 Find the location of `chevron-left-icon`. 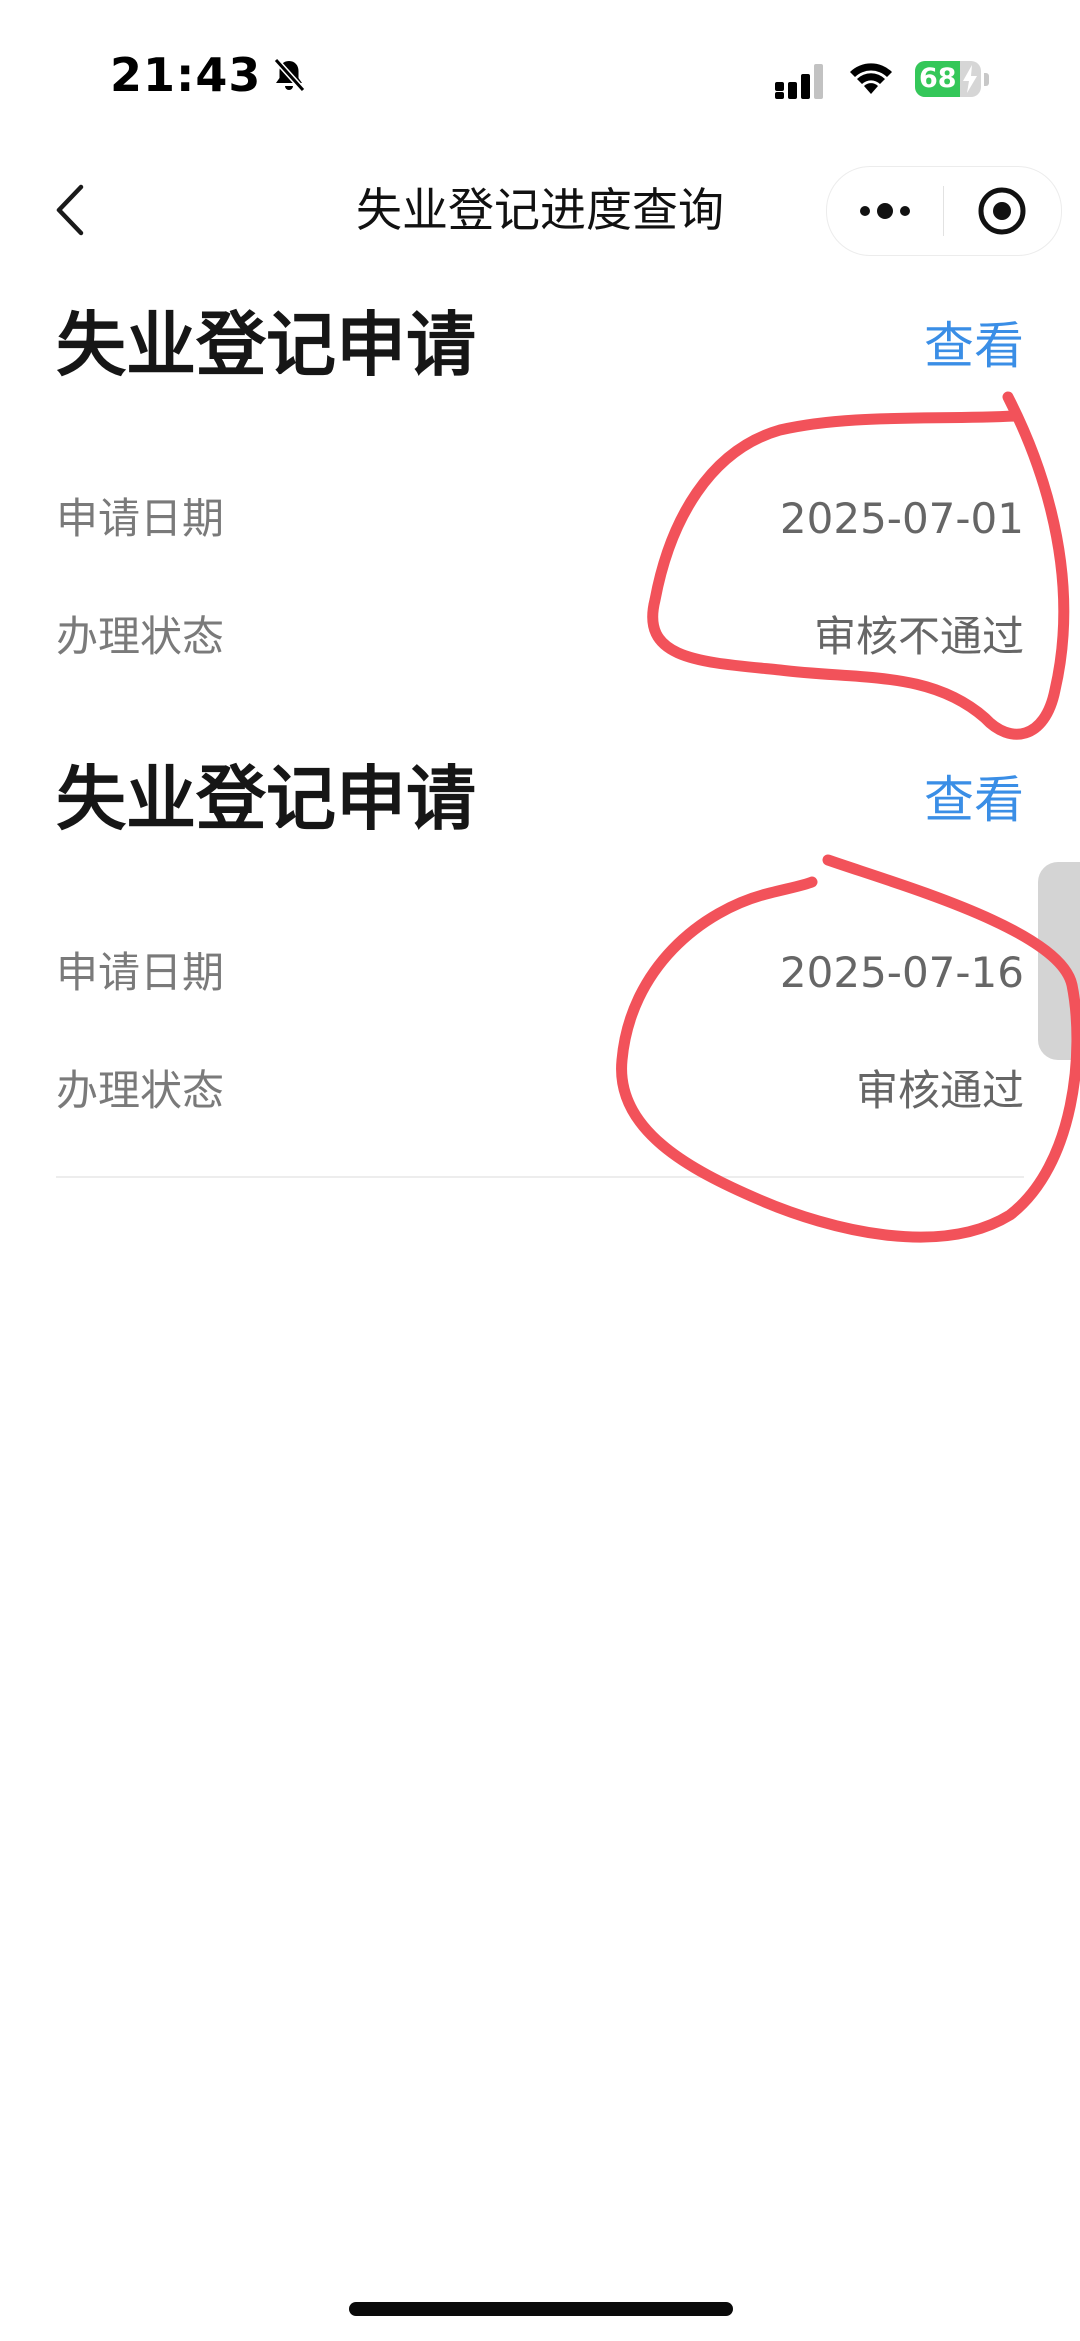

chevron-left-icon is located at coordinates (70, 210).